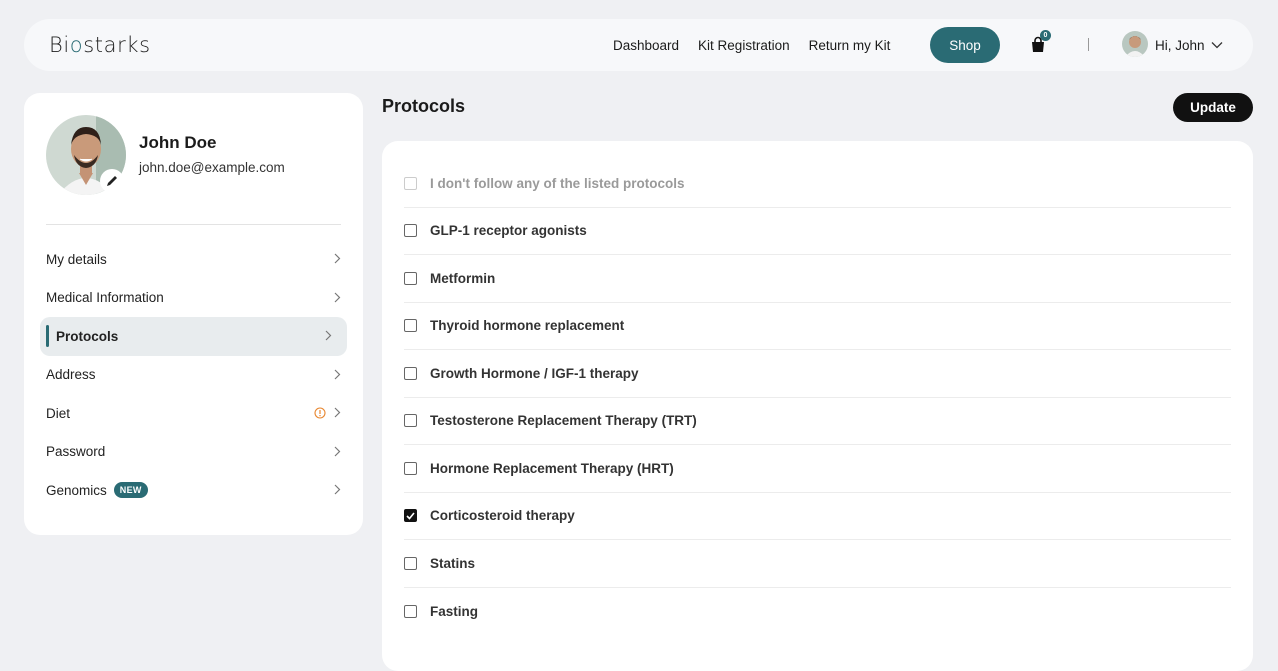  I want to click on sidebar-item-label: Password, so click(76, 452).